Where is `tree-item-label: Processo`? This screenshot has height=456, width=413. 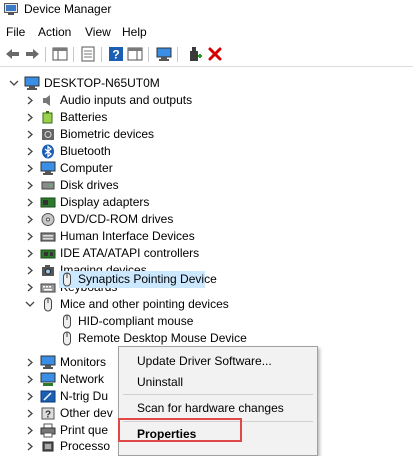 tree-item-label: Processo is located at coordinates (85, 446).